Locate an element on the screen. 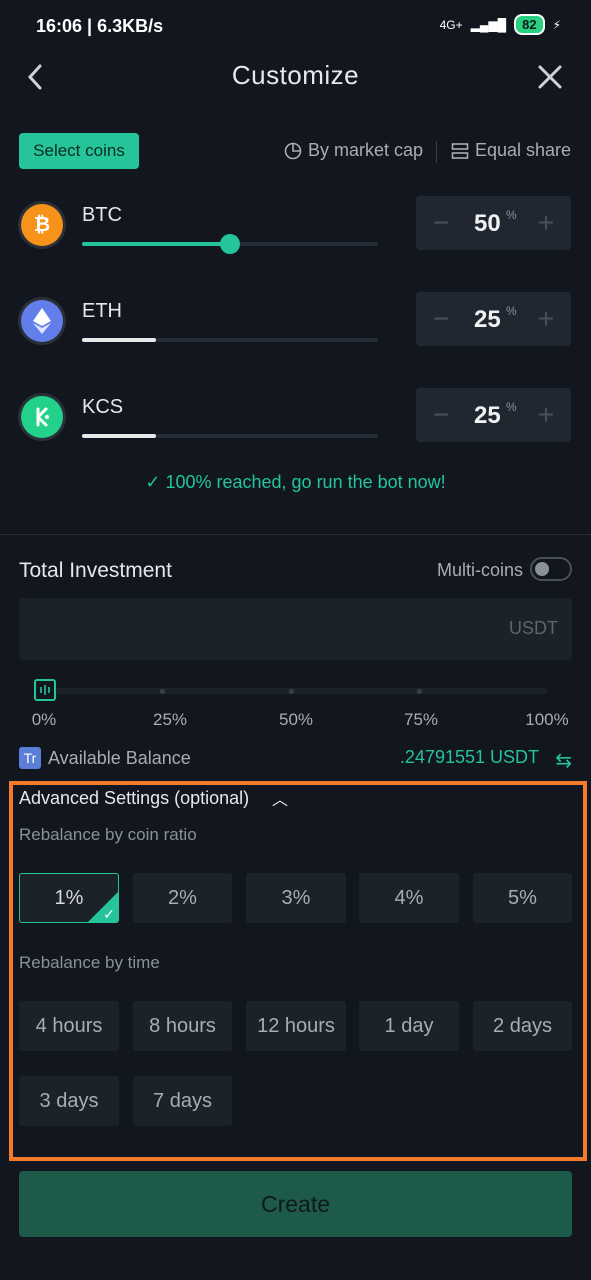 Image resolution: width=591 pixels, height=1280 pixels. advanced-settings-title: Advanced Settings (optional) is located at coordinates (134, 798).